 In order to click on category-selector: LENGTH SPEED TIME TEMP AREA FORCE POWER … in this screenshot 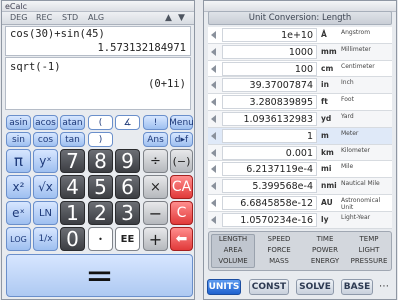, I will do `click(300, 251)`.